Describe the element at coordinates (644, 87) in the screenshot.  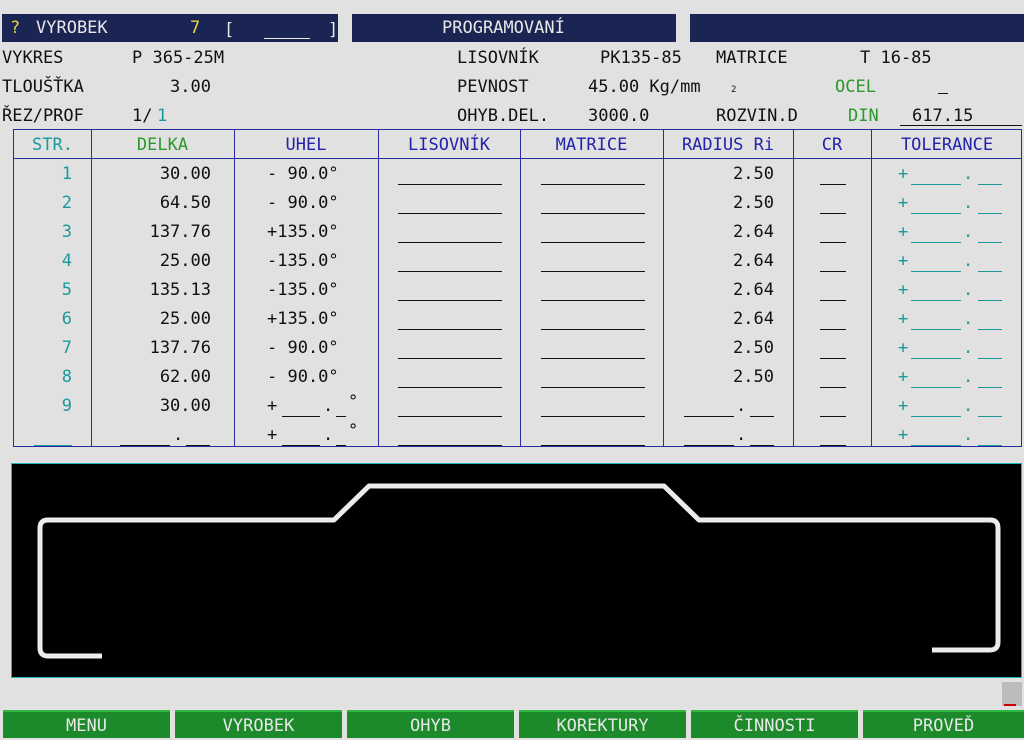
I see `strength-value: 45.00 Kg/mm` at that location.